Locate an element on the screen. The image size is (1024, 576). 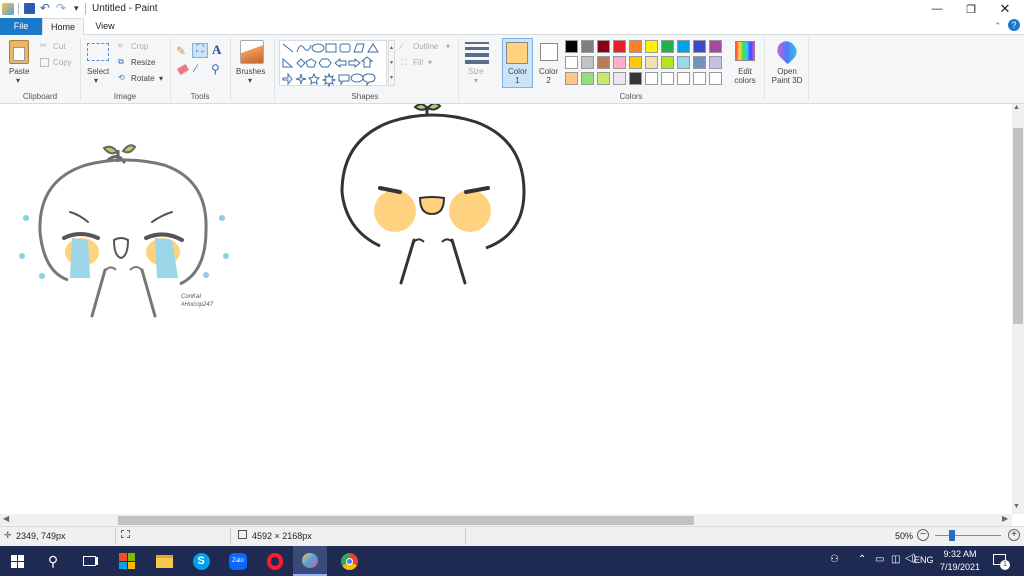
brushes-icon is located at coordinates (252, 52).